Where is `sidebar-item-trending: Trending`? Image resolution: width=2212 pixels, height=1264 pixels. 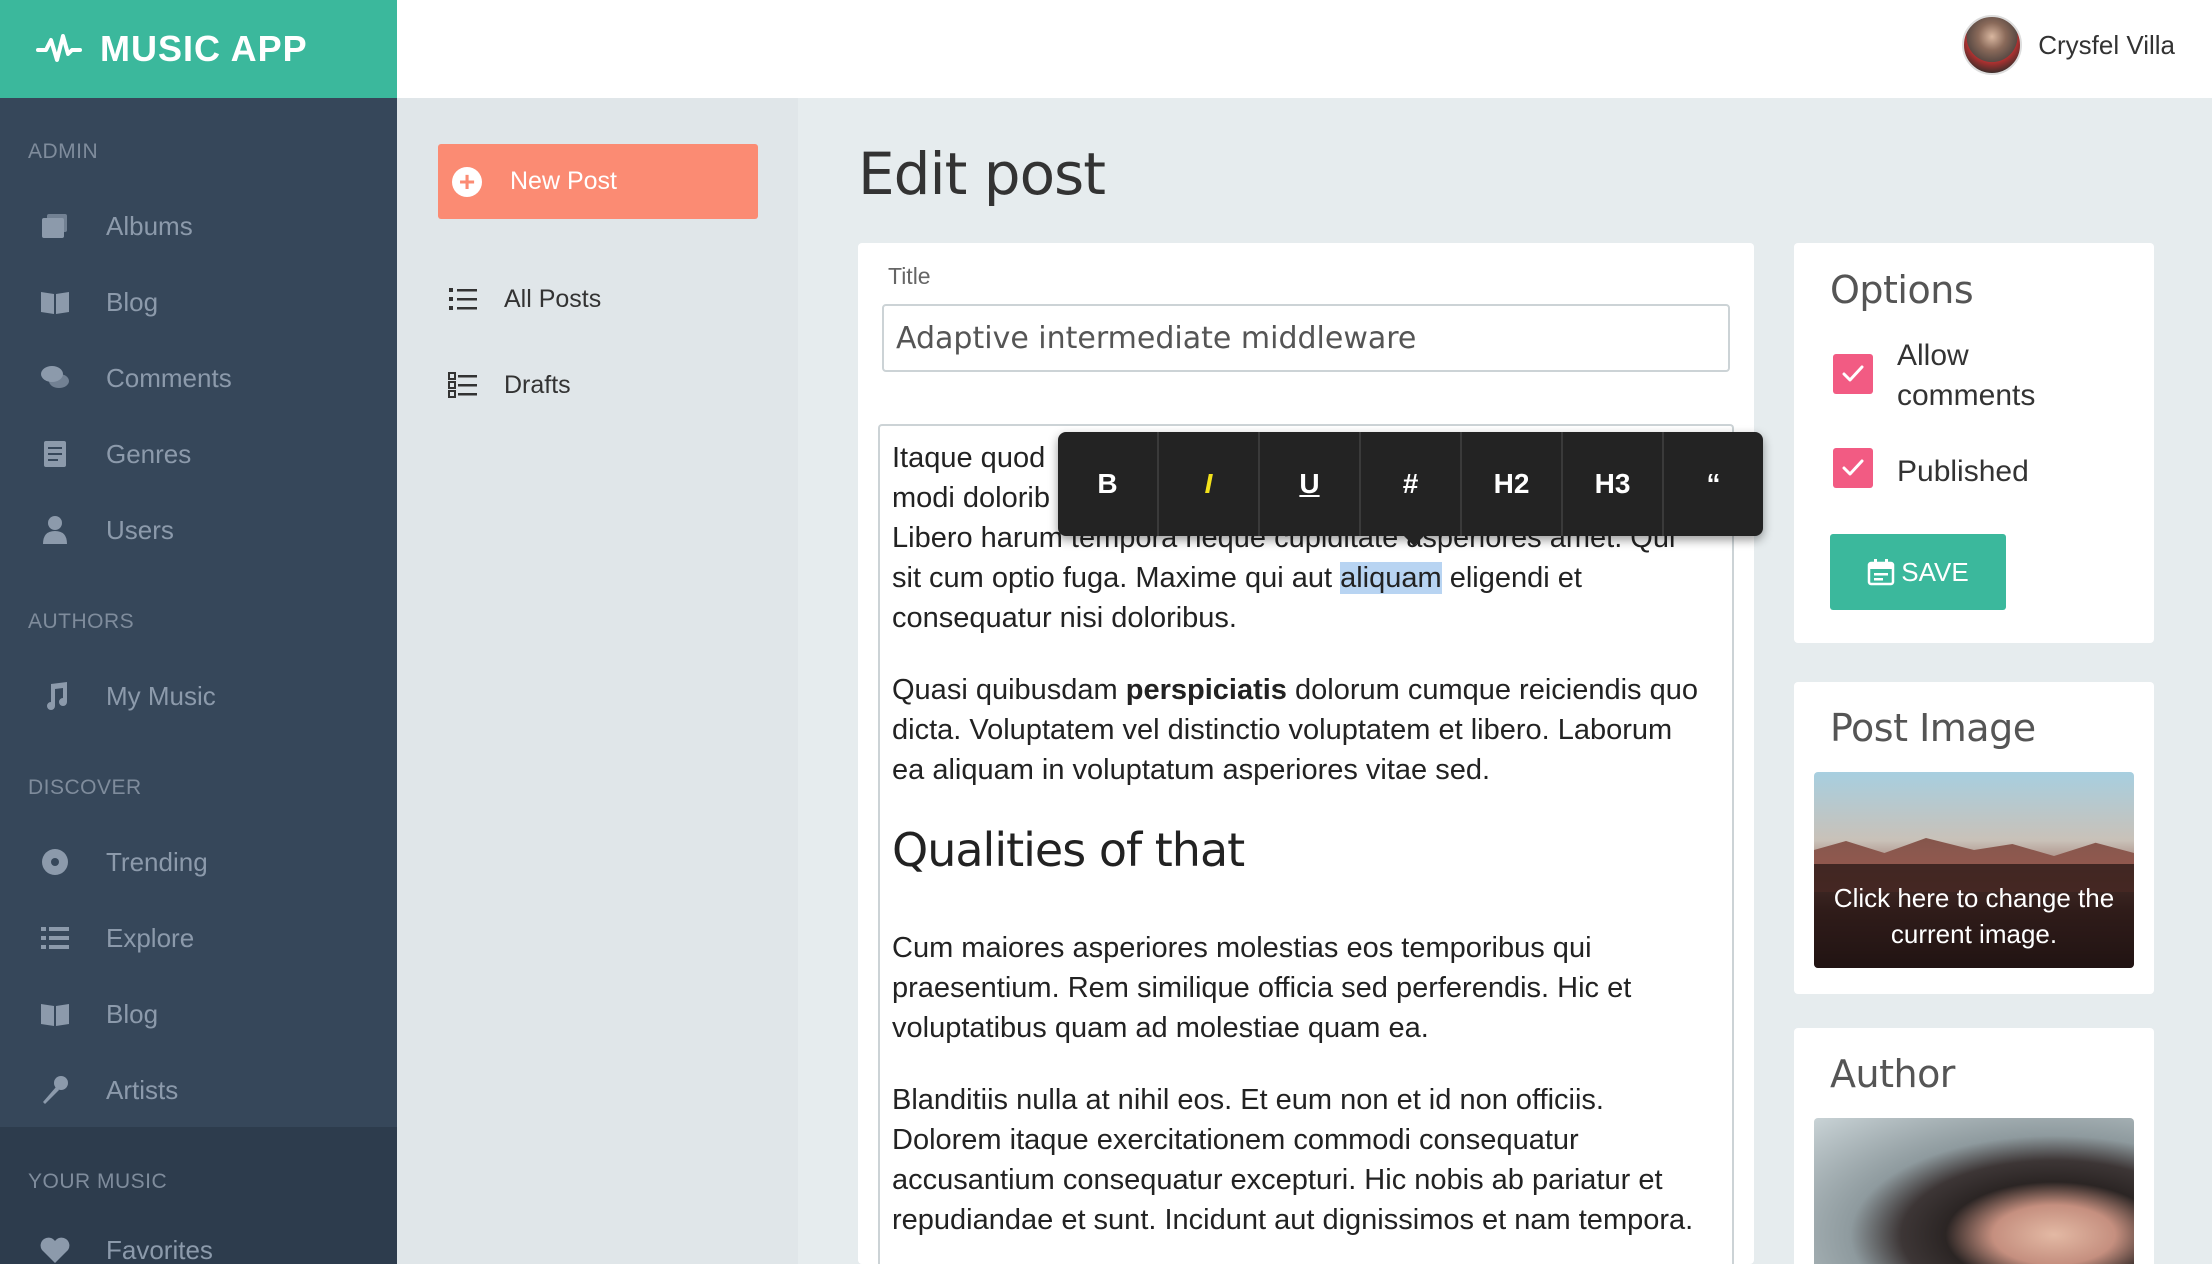
sidebar-item-trending: Trending is located at coordinates (123, 862).